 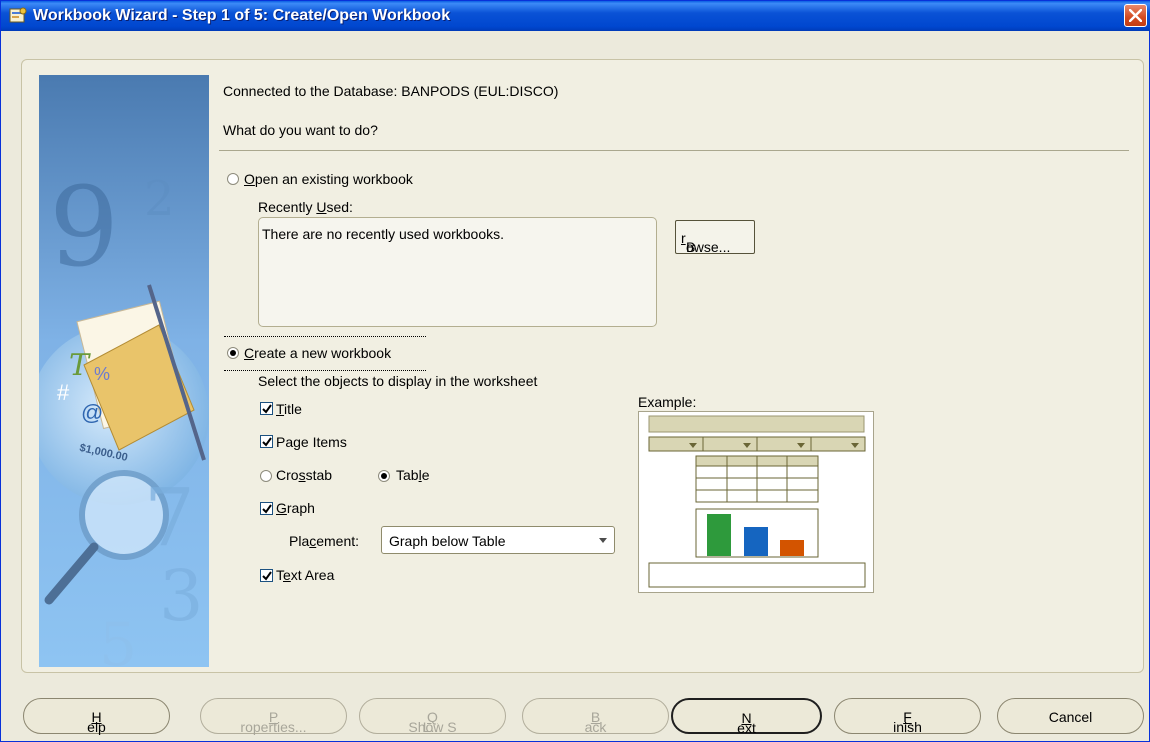 What do you see at coordinates (757, 444) in the screenshot?
I see `example-page-items` at bounding box center [757, 444].